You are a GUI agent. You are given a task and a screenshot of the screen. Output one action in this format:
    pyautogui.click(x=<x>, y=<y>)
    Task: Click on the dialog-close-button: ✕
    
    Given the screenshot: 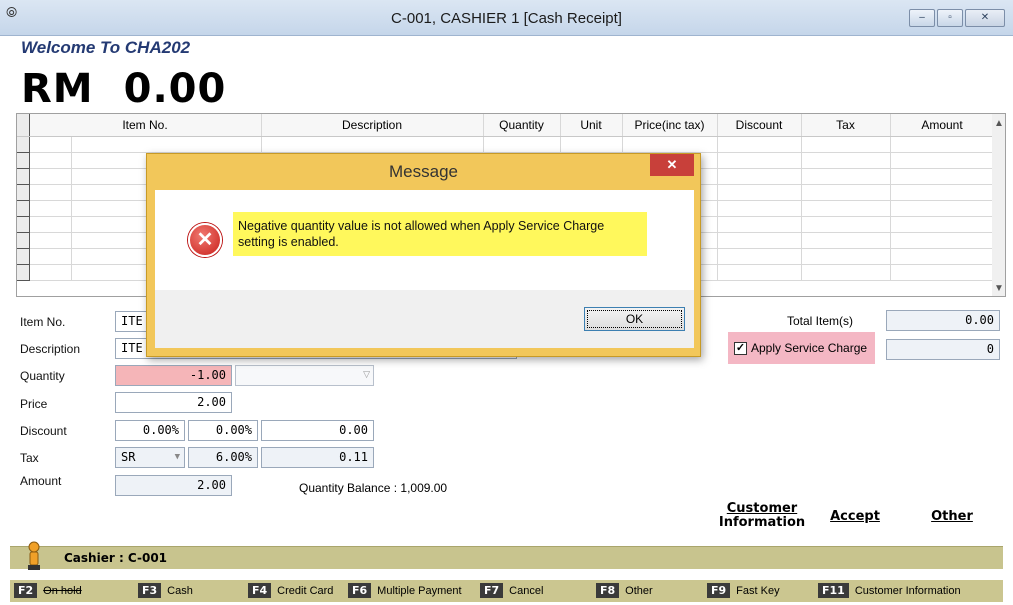 What is the action you would take?
    pyautogui.click(x=672, y=165)
    